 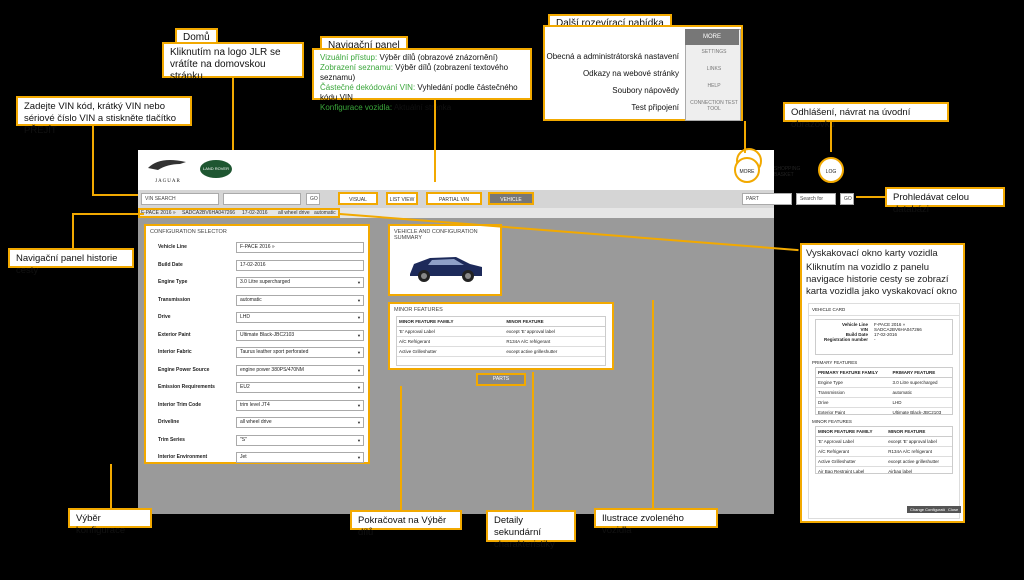 I want to click on secondary-desc: Detaily sekundární charakteristiky, so click(x=524, y=532).